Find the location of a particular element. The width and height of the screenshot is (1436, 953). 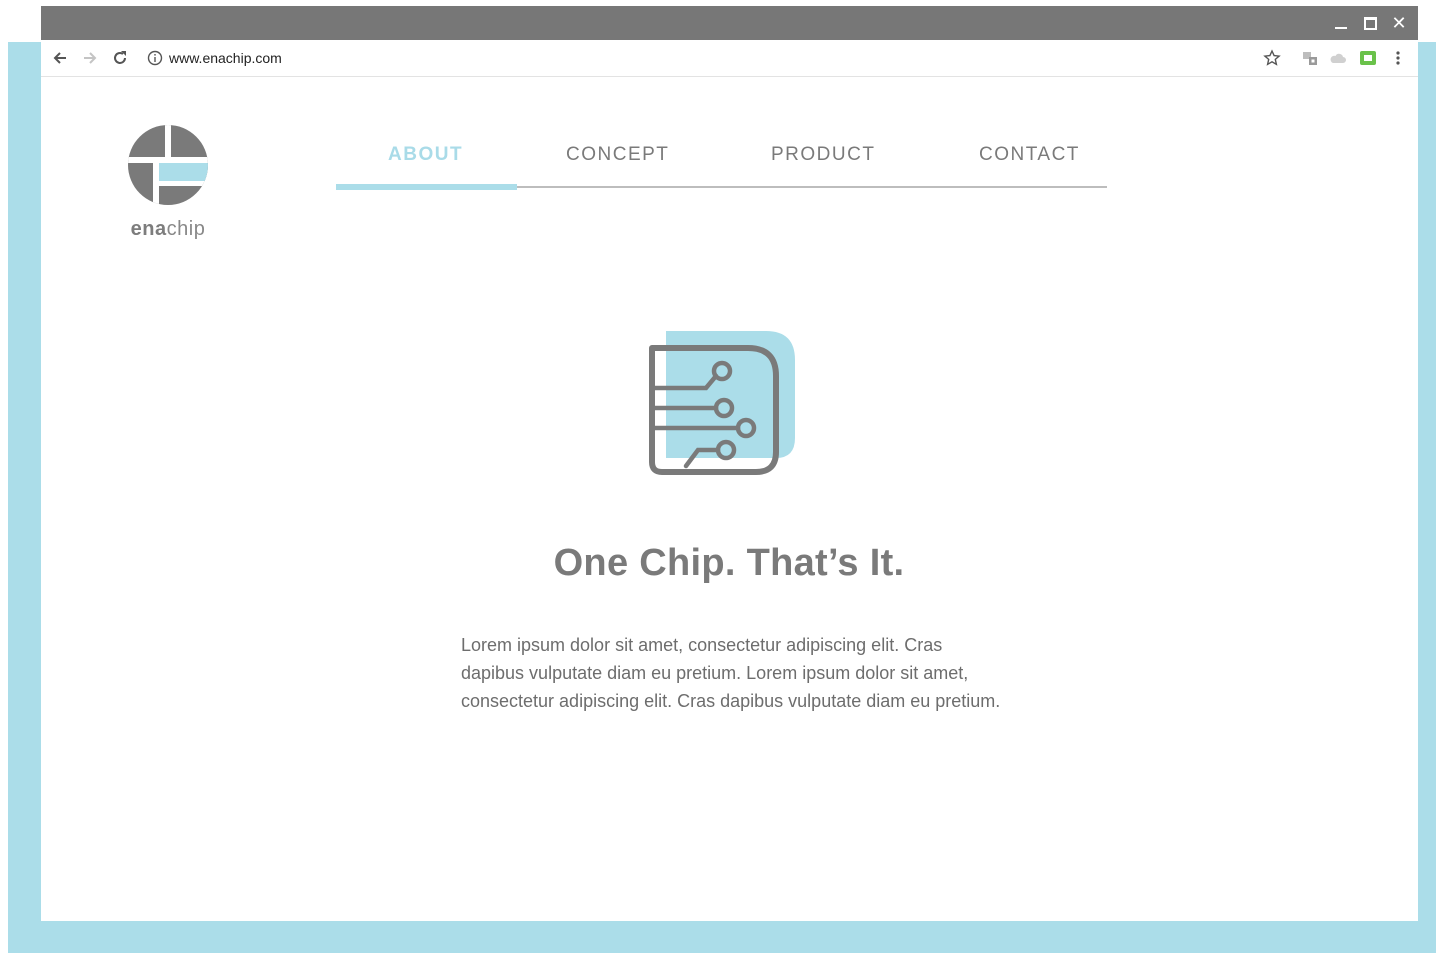

maximize-icon is located at coordinates (1370, 23).